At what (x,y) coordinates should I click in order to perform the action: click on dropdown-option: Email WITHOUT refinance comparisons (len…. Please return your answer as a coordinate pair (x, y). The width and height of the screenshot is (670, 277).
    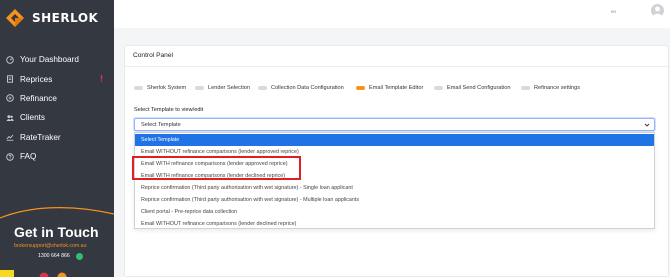
    Looking at the image, I should click on (394, 224).